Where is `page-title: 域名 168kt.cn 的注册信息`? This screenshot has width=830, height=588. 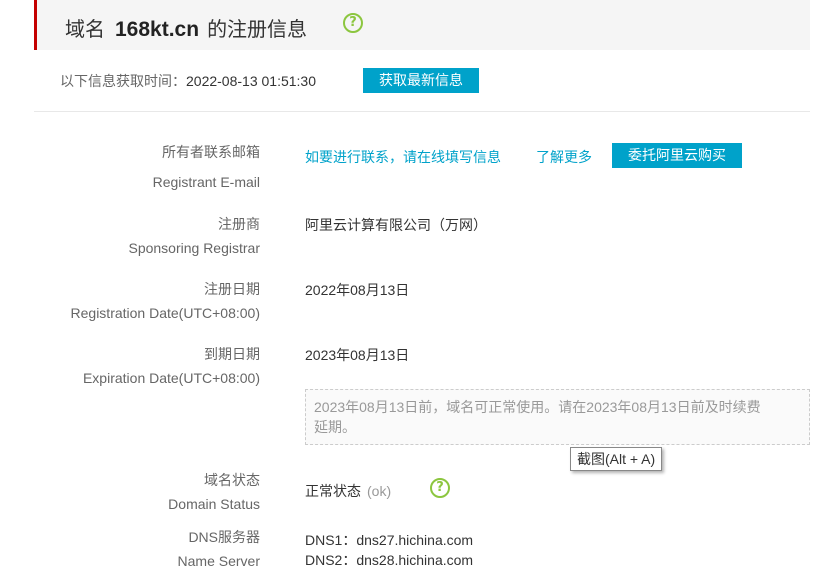
page-title: 域名 168kt.cn 的注册信息 is located at coordinates (186, 27).